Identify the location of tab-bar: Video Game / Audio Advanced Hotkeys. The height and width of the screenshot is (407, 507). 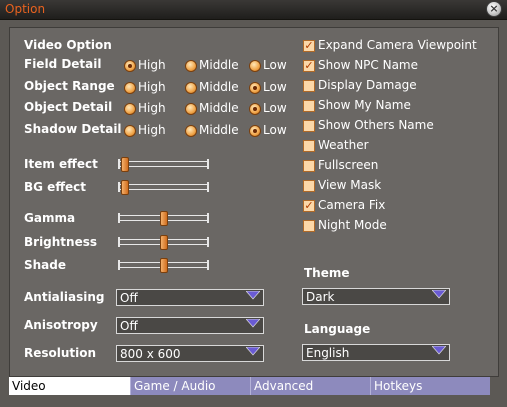
(249, 386).